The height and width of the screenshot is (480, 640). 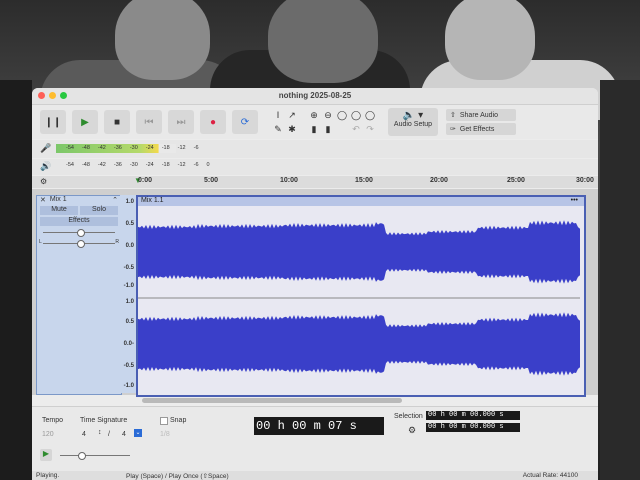 What do you see at coordinates (319, 426) in the screenshot?
I see `time-display: 00 h 00 m 07 s` at bounding box center [319, 426].